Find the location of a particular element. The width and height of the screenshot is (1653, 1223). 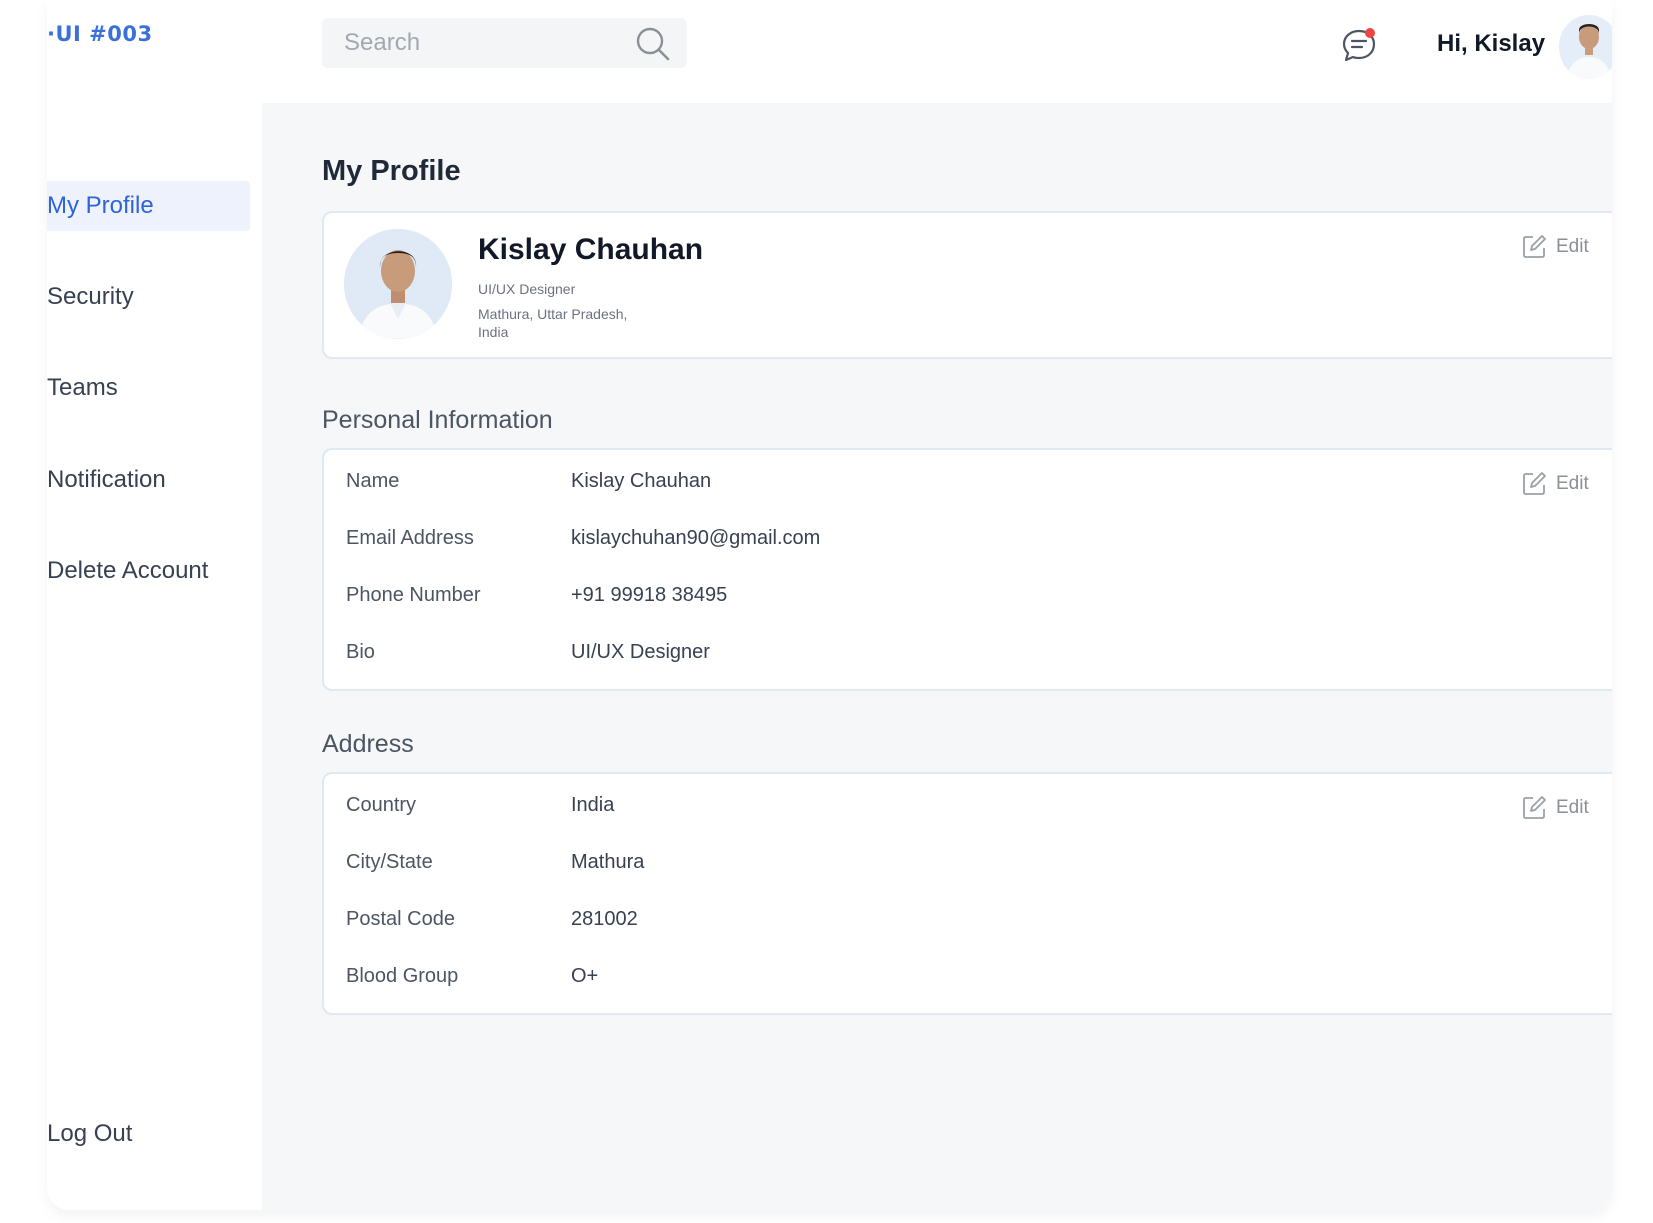

user-greeting: Hi, Kislay is located at coordinates (1491, 43).